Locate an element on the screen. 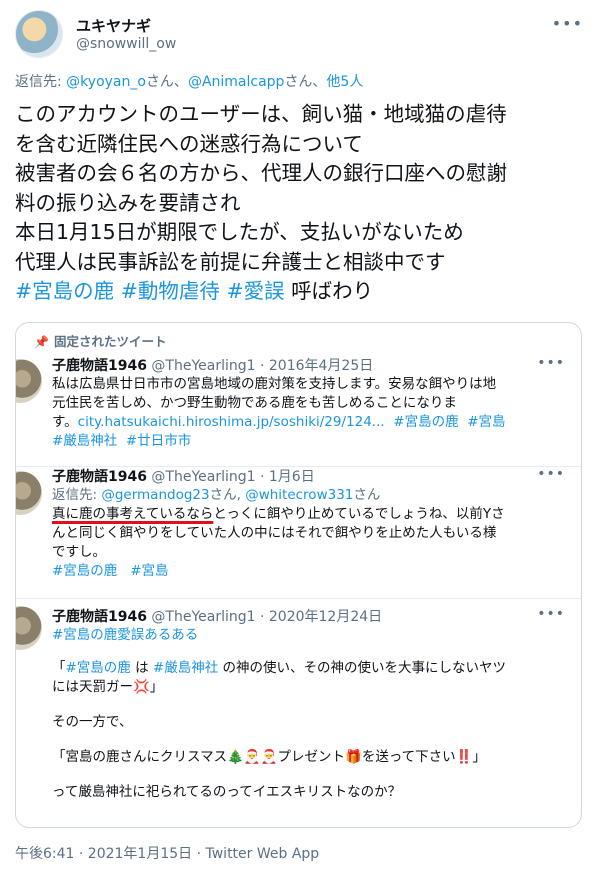 This screenshot has height=874, width=598. embedded-tweet-header: 子鹿物語1946 @TheYearling1 · 2020年12月24日 is located at coordinates (217, 616).